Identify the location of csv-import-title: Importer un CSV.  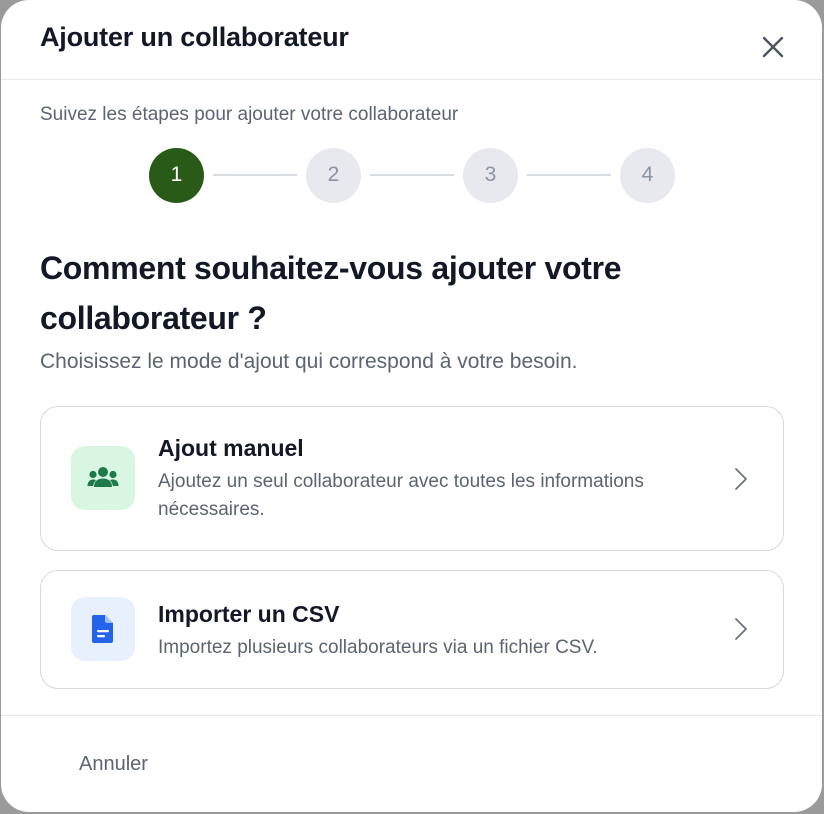
(249, 614).